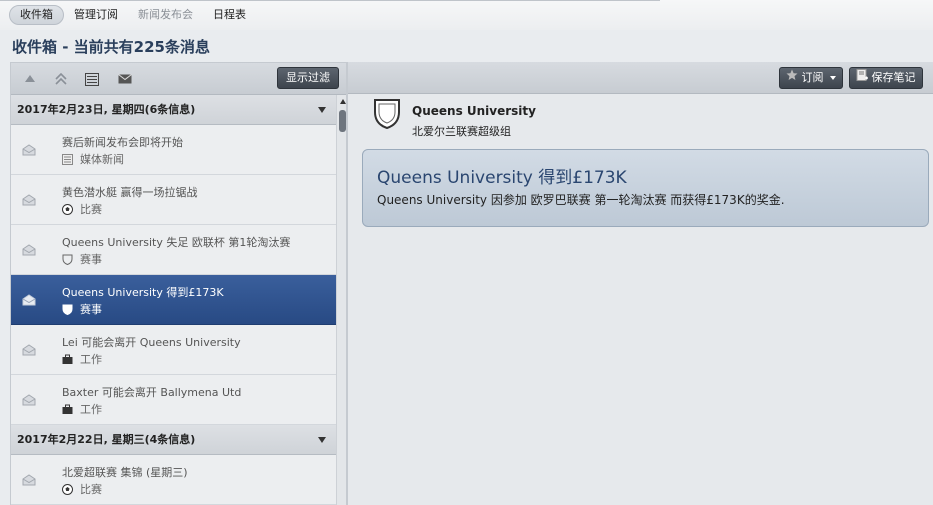 The width and height of the screenshot is (933, 505). I want to click on subscribe-label: 订阅, so click(812, 77).